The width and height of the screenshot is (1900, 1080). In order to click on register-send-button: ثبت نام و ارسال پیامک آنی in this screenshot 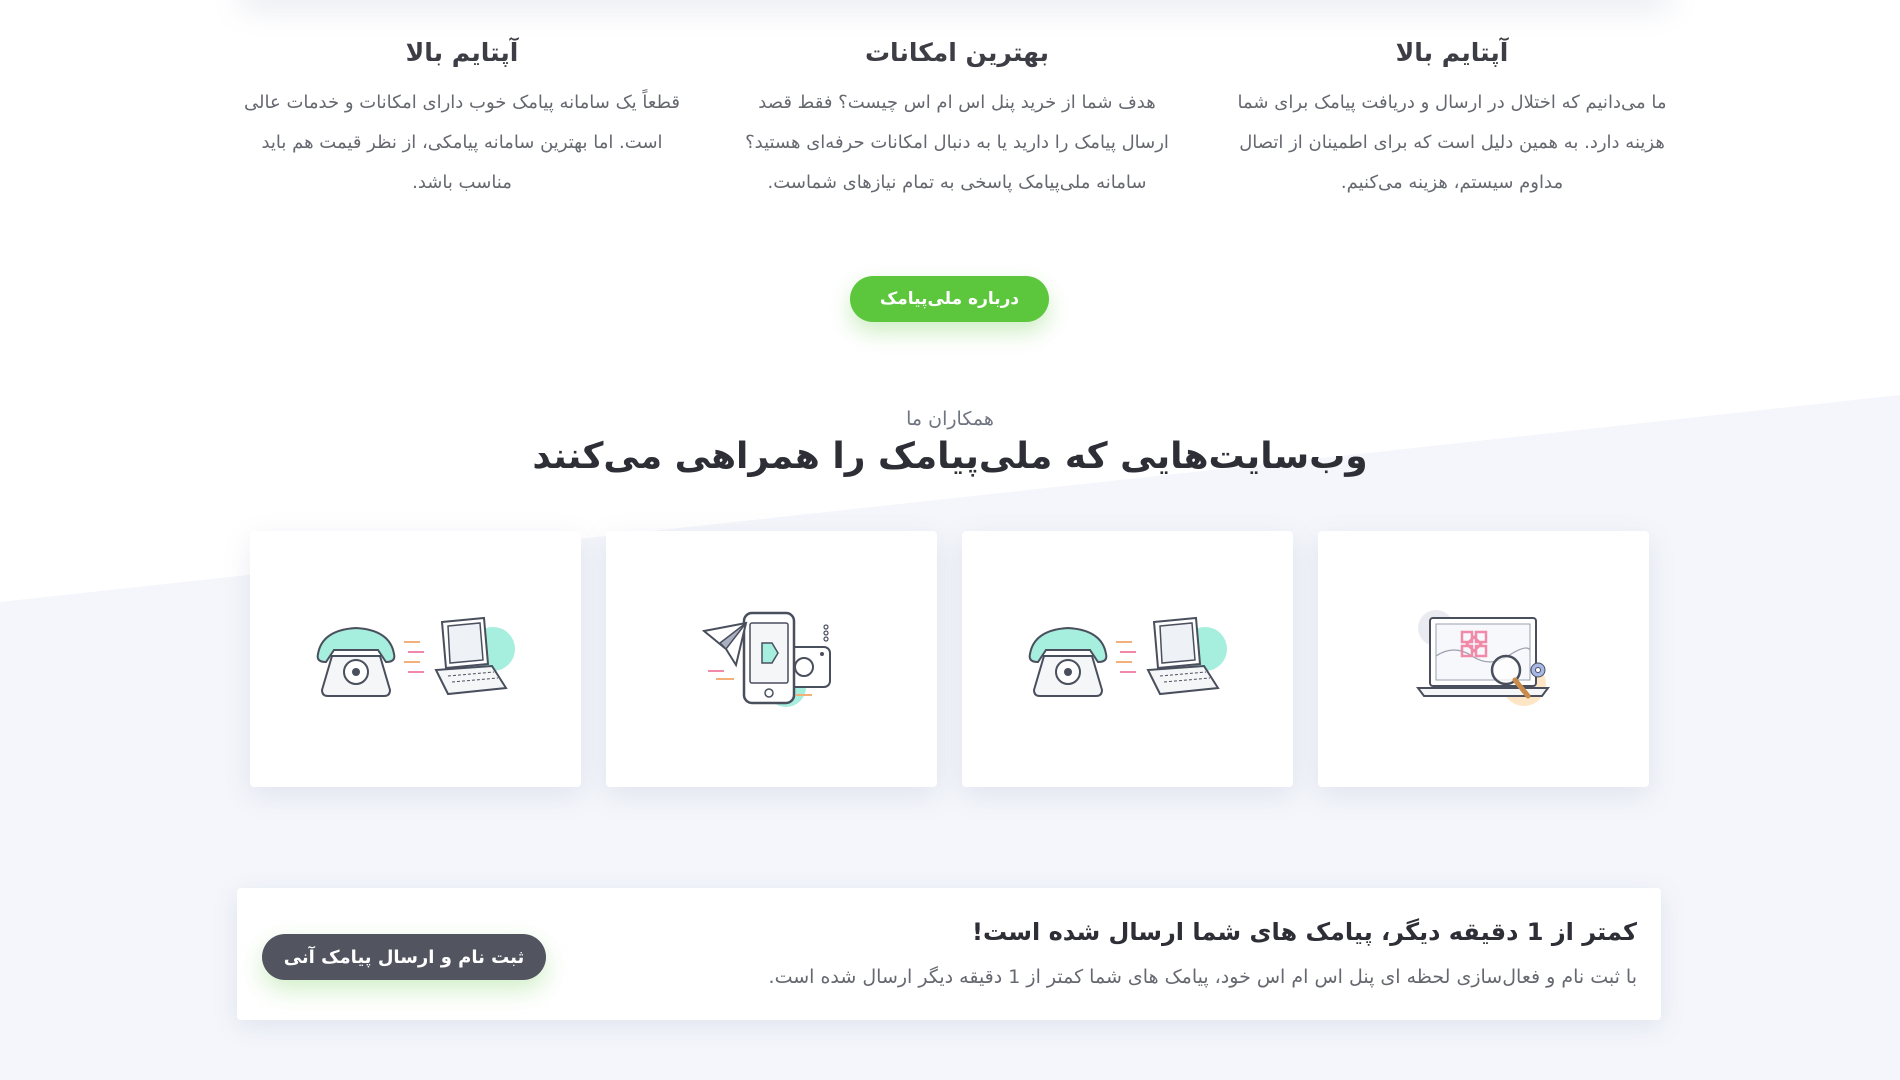, I will do `click(404, 957)`.